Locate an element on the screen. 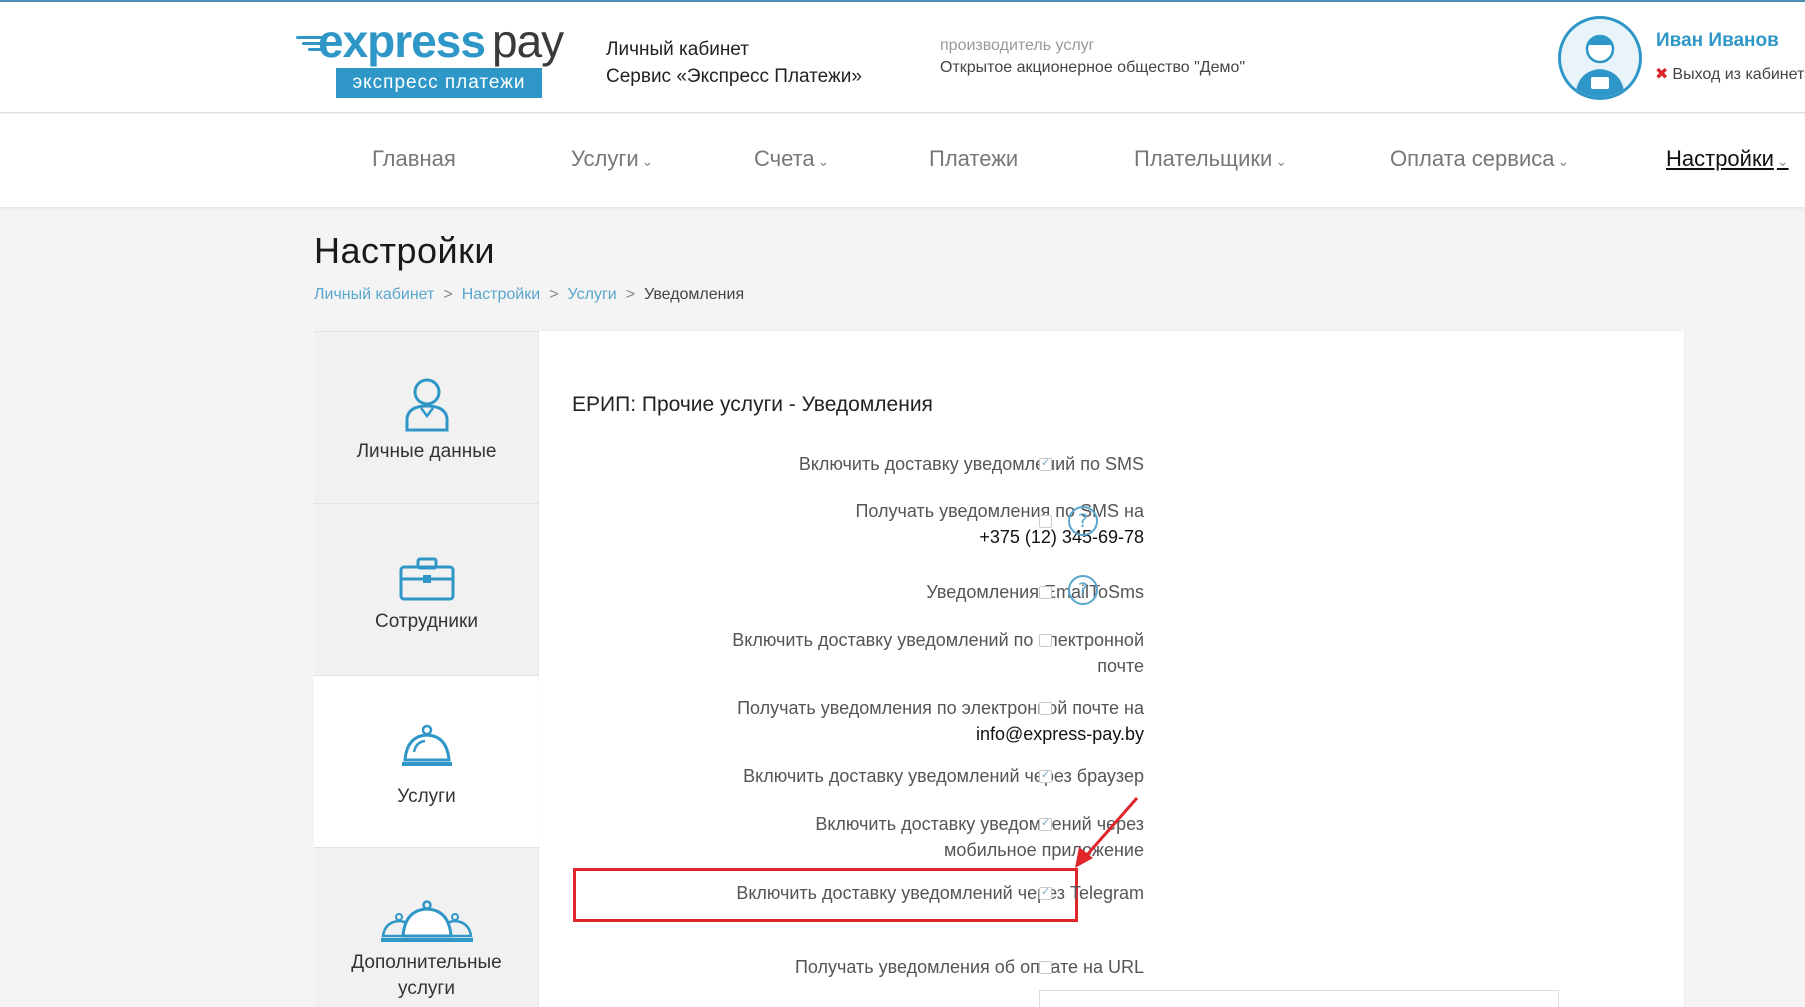  expresspay-logo: express pay экспресс платежи is located at coordinates (431, 58).